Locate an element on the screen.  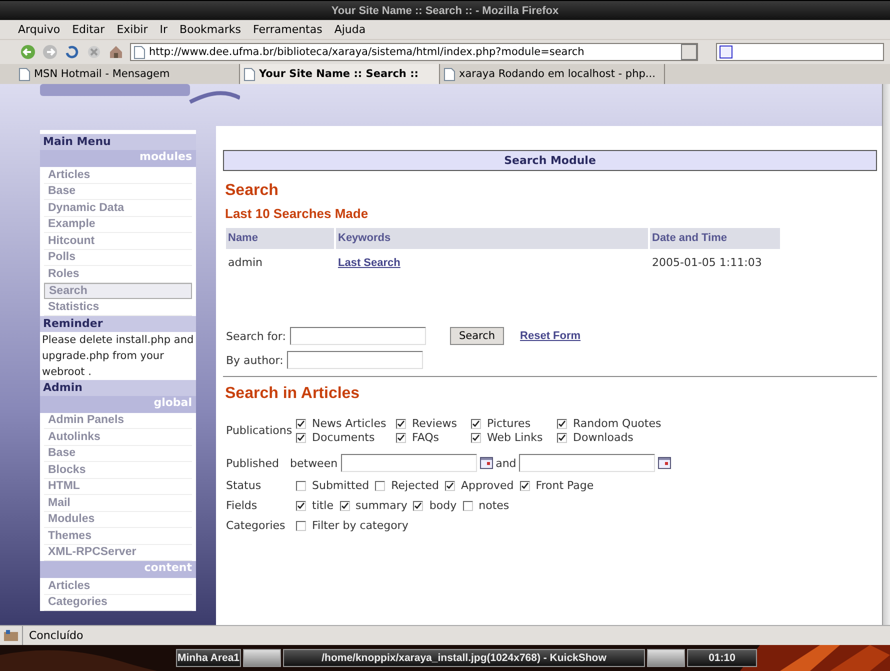
option-label: Filter by category is located at coordinates (360, 525).